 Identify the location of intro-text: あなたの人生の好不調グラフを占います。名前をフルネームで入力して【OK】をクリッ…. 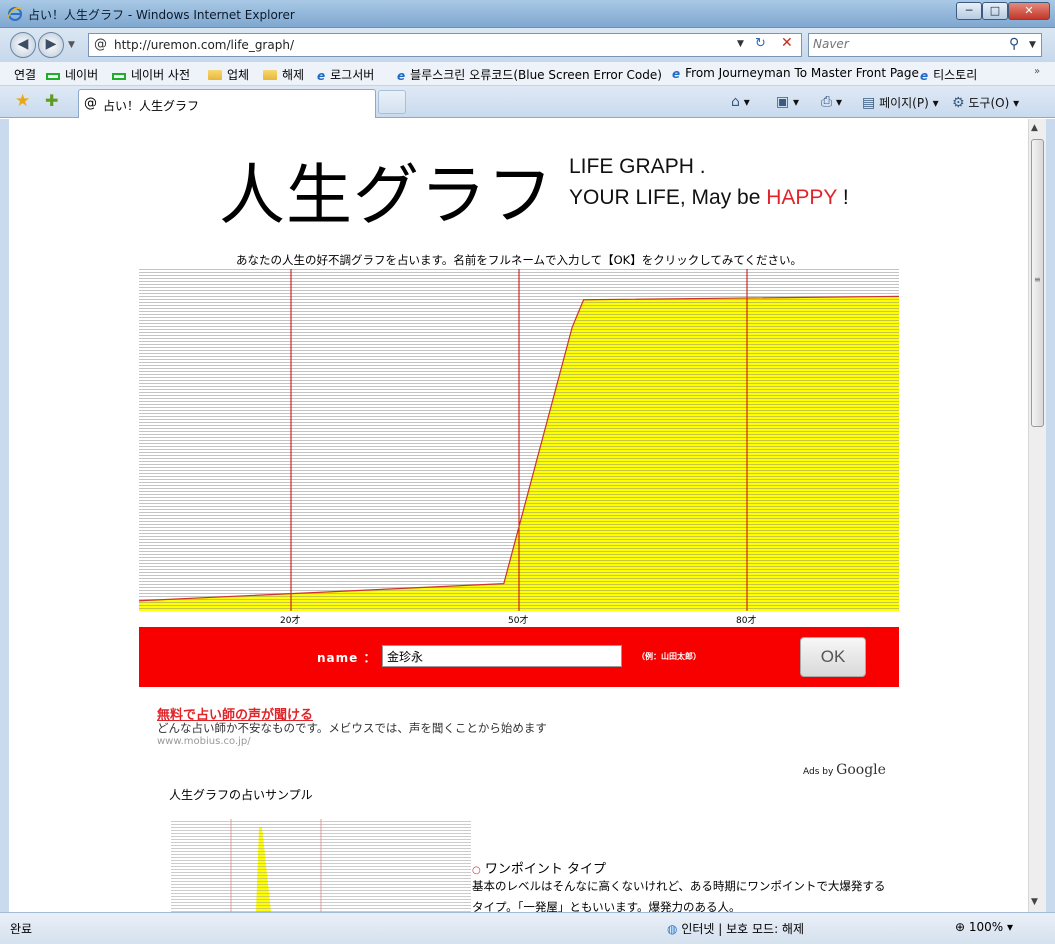
(519, 260).